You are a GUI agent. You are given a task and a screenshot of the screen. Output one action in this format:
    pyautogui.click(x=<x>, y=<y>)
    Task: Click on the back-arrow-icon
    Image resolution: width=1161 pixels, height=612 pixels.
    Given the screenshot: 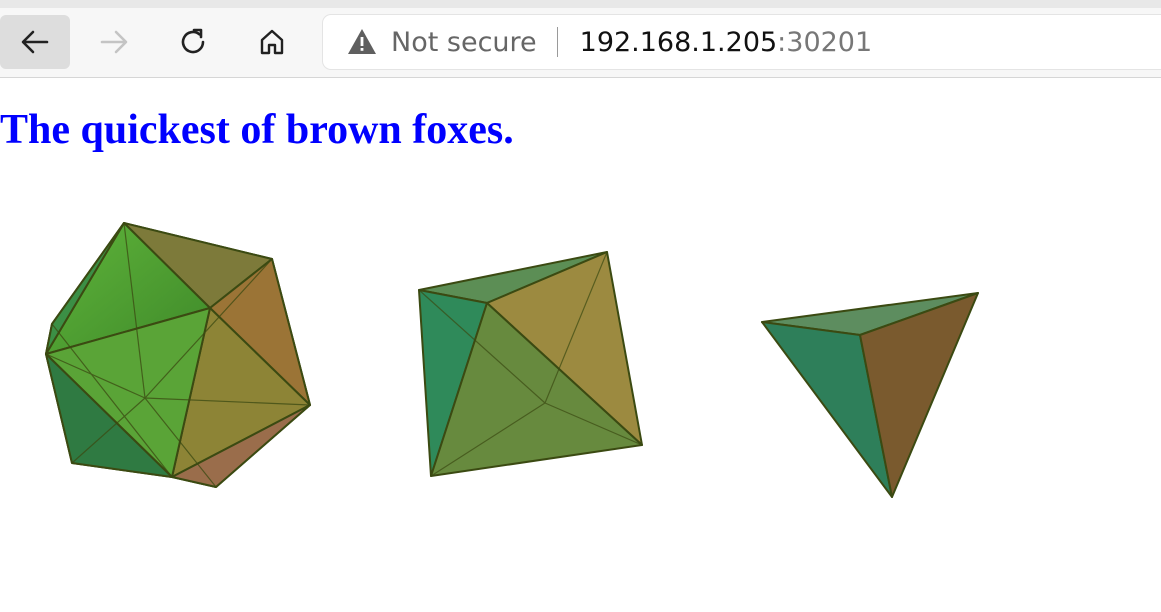 What is the action you would take?
    pyautogui.click(x=35, y=42)
    